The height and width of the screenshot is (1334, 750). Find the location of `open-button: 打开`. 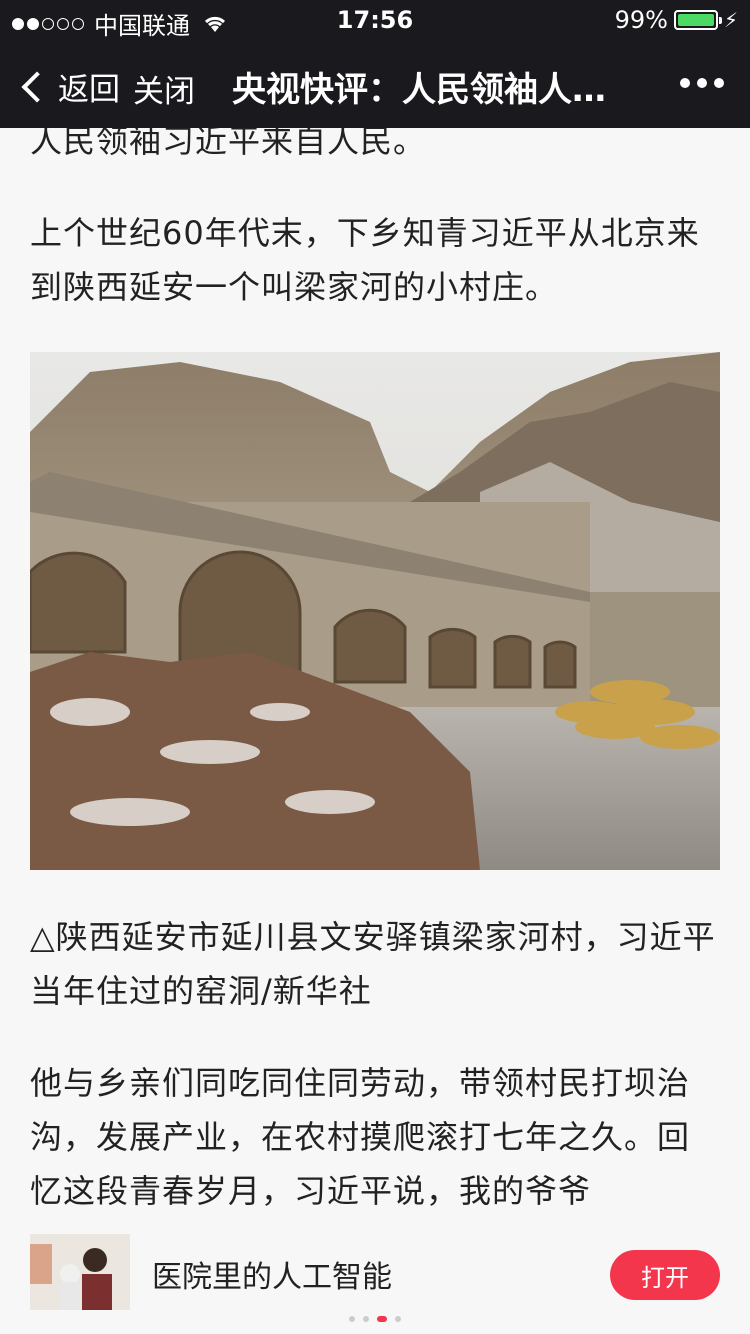

open-button: 打开 is located at coordinates (665, 1275).